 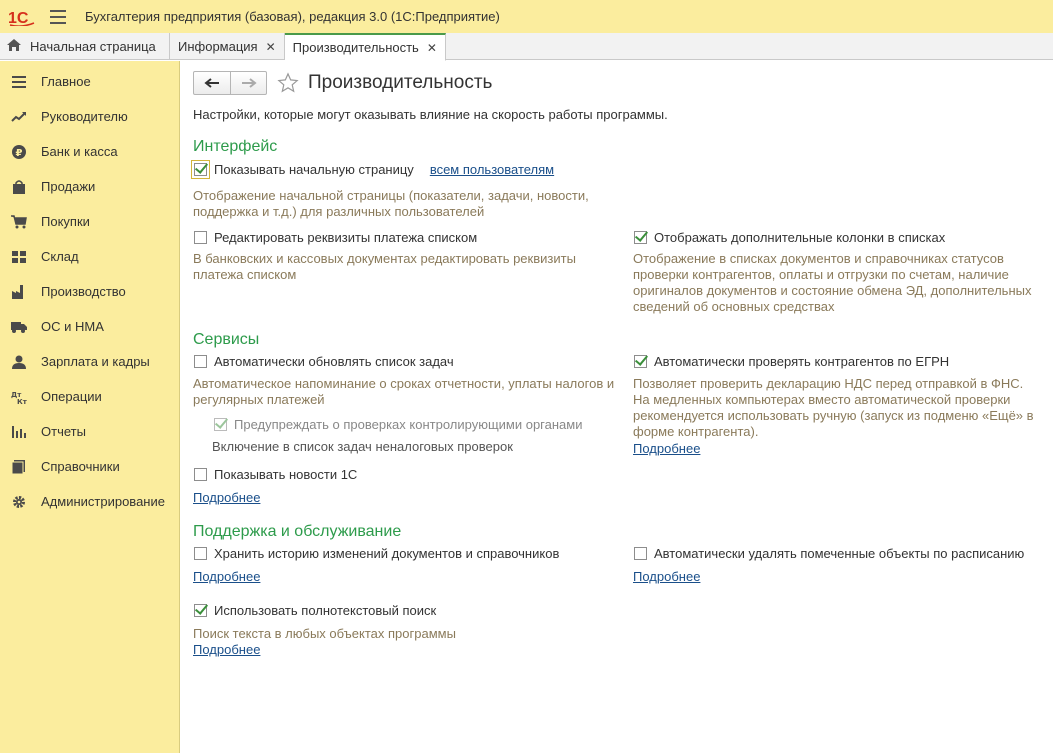 I want to click on sidebar-item-manager: Руководителю, so click(x=89, y=116).